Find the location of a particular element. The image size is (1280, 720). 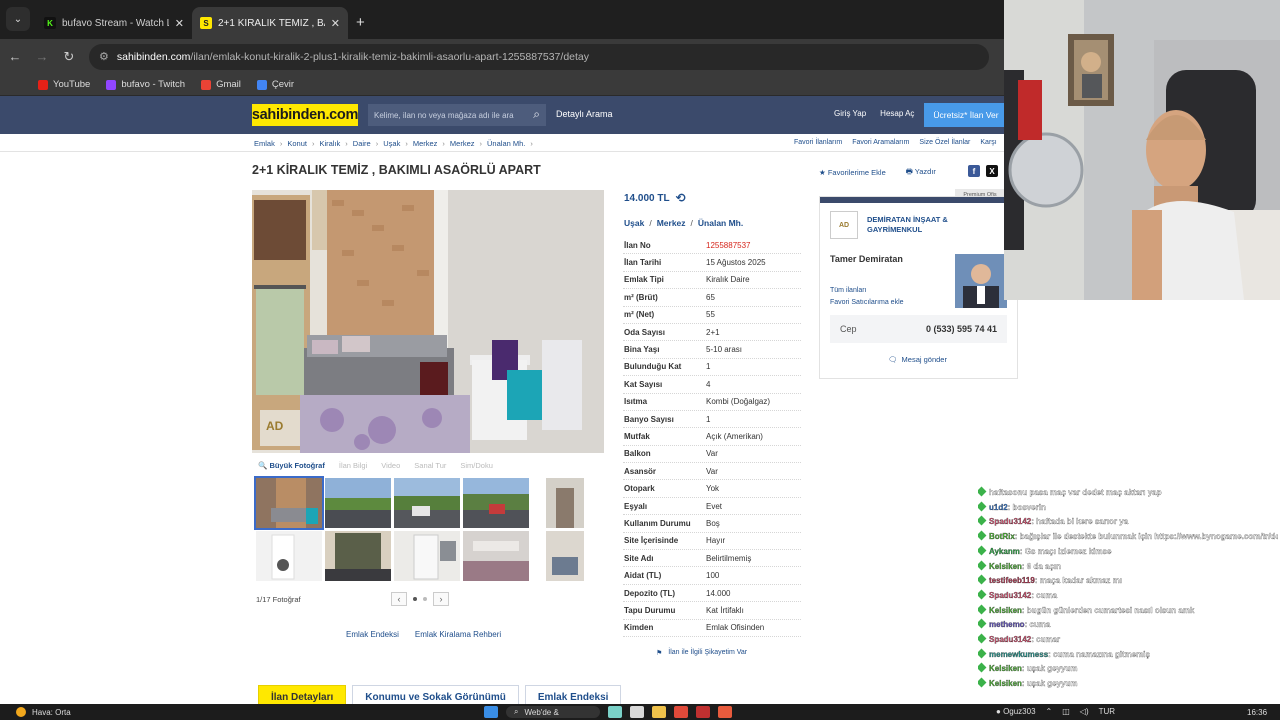

reload-icon: ↻ is located at coordinates (69, 57).